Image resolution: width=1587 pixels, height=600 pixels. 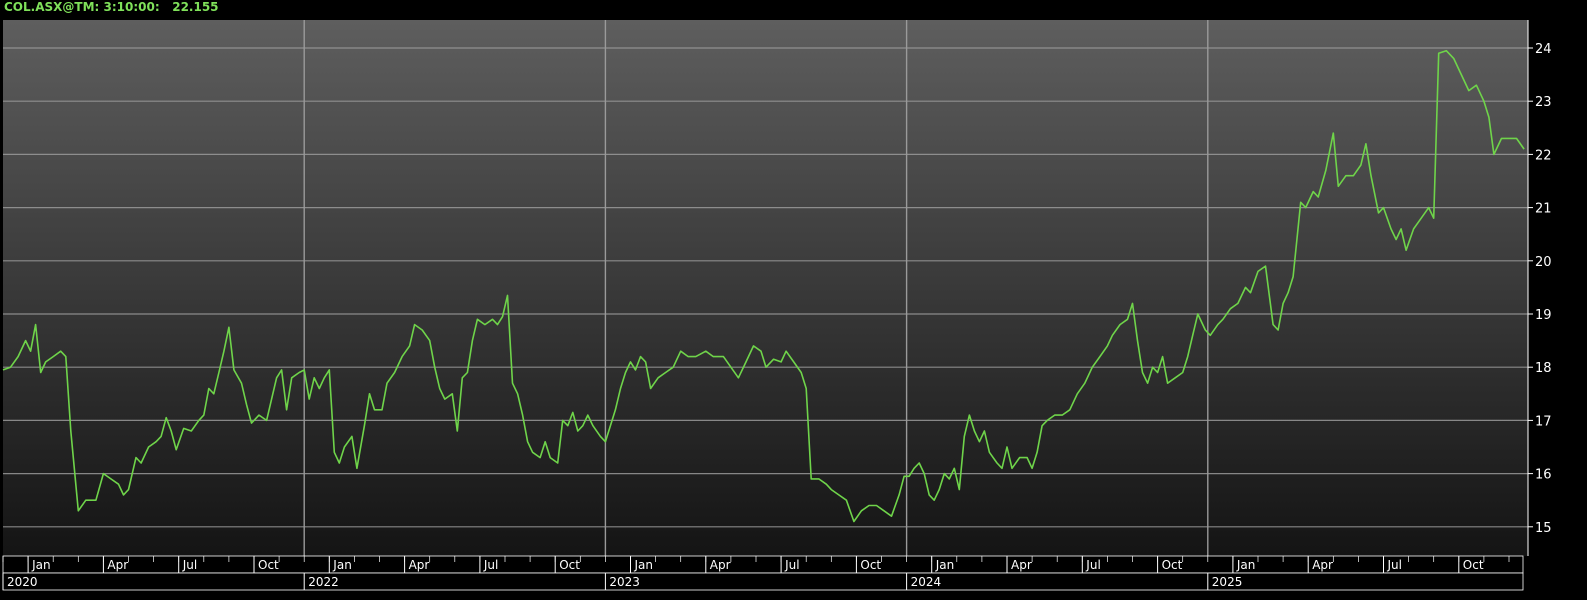 What do you see at coordinates (1543, 475) in the screenshot?
I see `y-tick-label: 16` at bounding box center [1543, 475].